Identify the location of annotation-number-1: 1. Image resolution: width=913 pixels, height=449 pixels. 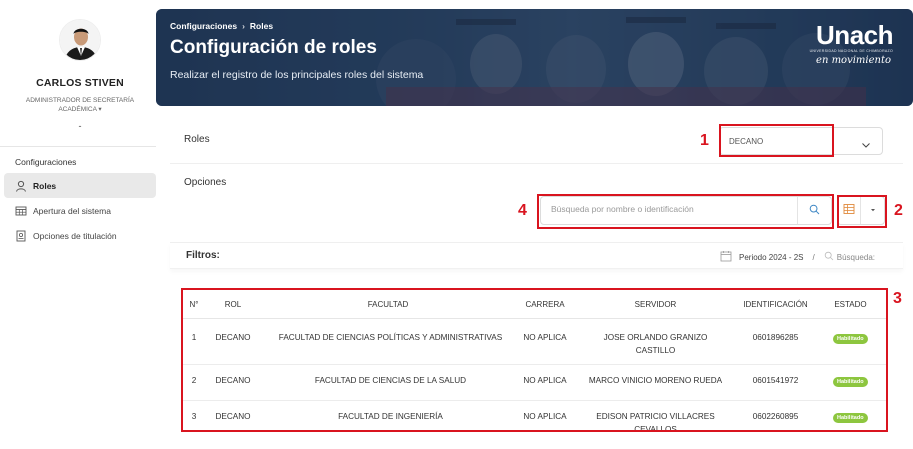
(704, 140).